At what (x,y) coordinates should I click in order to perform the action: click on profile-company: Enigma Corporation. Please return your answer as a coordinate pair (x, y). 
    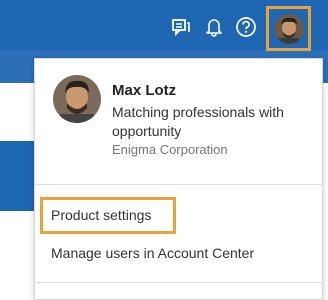
    Looking at the image, I should click on (170, 149).